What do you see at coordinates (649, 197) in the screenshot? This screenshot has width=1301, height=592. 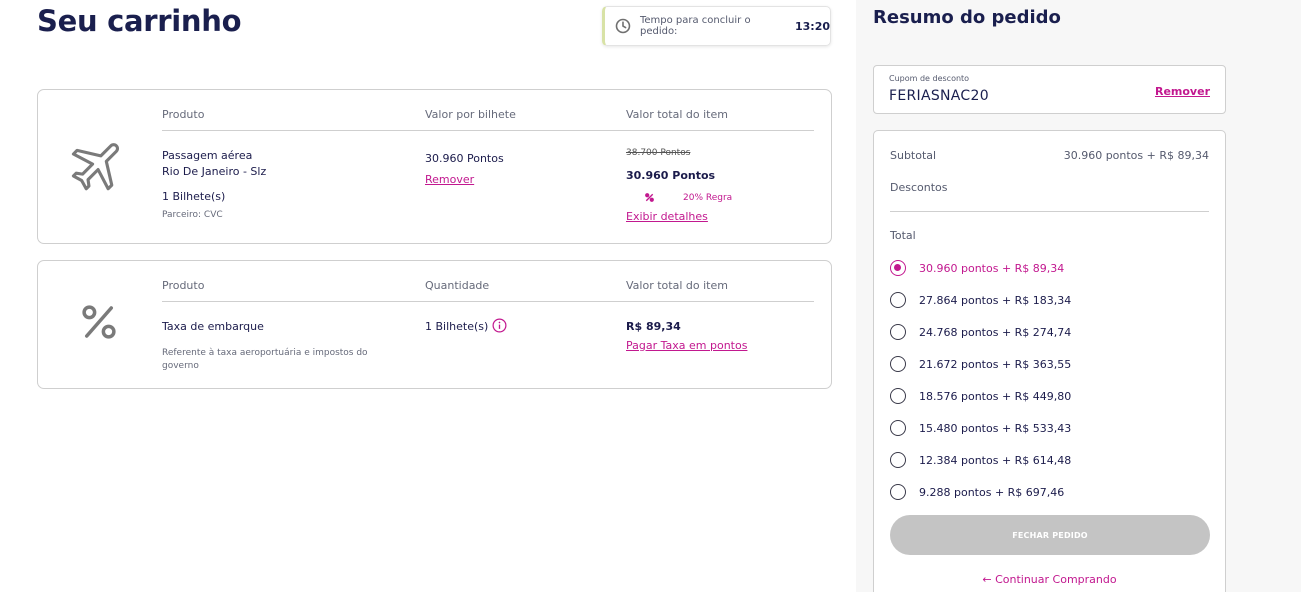 I see `promo-icon` at bounding box center [649, 197].